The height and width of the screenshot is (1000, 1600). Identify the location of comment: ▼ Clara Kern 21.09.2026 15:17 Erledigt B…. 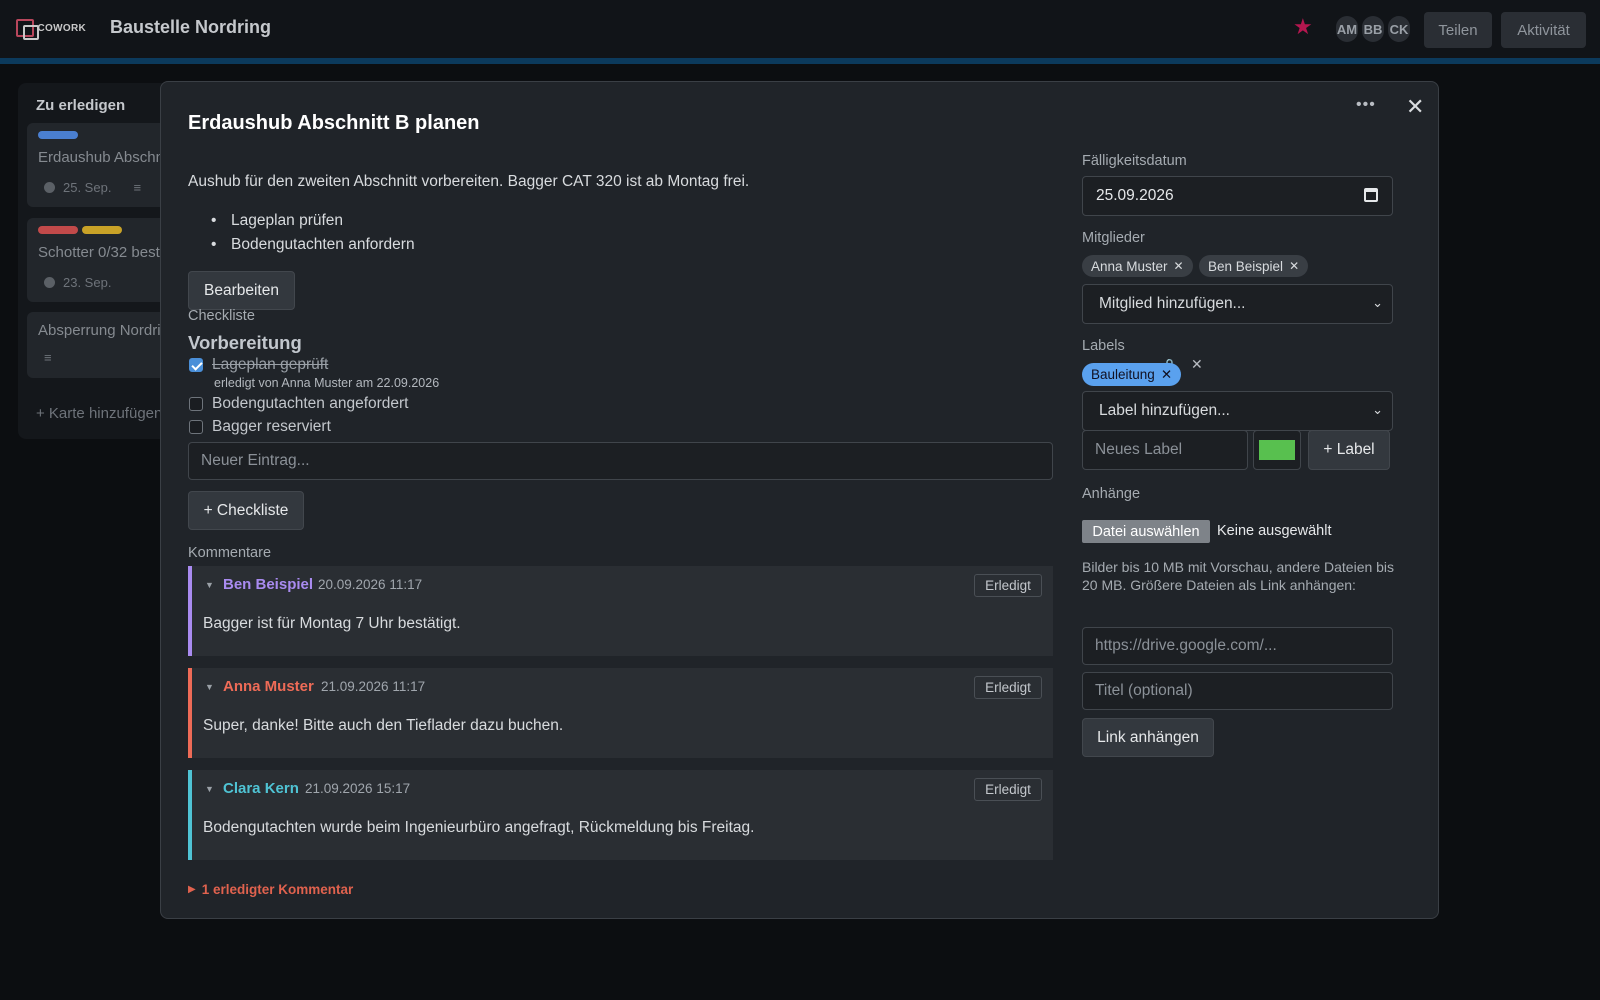
(620, 815).